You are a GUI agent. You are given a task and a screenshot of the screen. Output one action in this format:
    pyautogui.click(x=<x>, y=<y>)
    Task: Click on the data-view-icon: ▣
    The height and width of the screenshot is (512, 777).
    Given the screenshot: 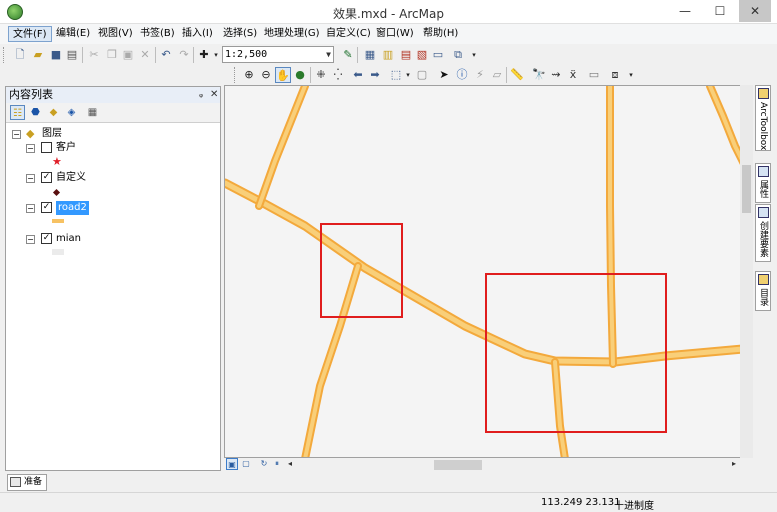 What is the action you would take?
    pyautogui.click(x=232, y=464)
    